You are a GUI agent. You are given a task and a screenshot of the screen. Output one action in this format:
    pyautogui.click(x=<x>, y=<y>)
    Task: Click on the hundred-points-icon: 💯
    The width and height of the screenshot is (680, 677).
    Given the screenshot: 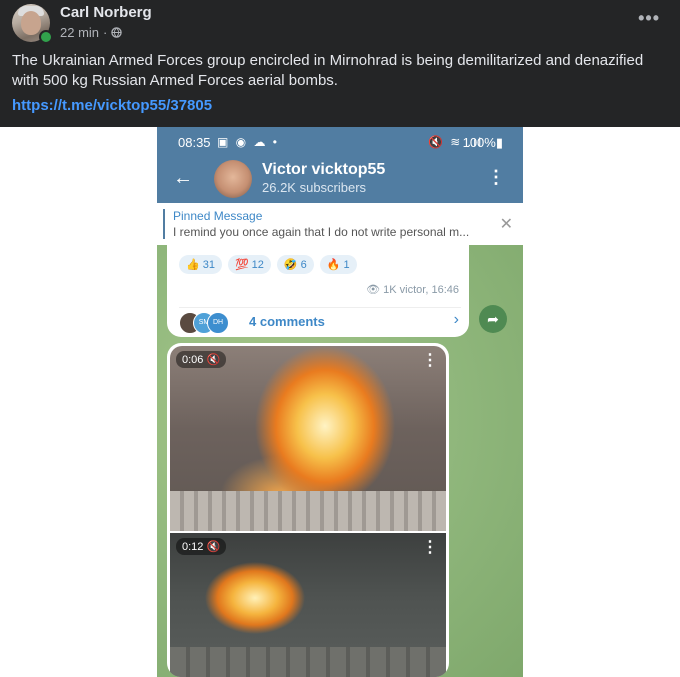 What is the action you would take?
    pyautogui.click(x=241, y=265)
    